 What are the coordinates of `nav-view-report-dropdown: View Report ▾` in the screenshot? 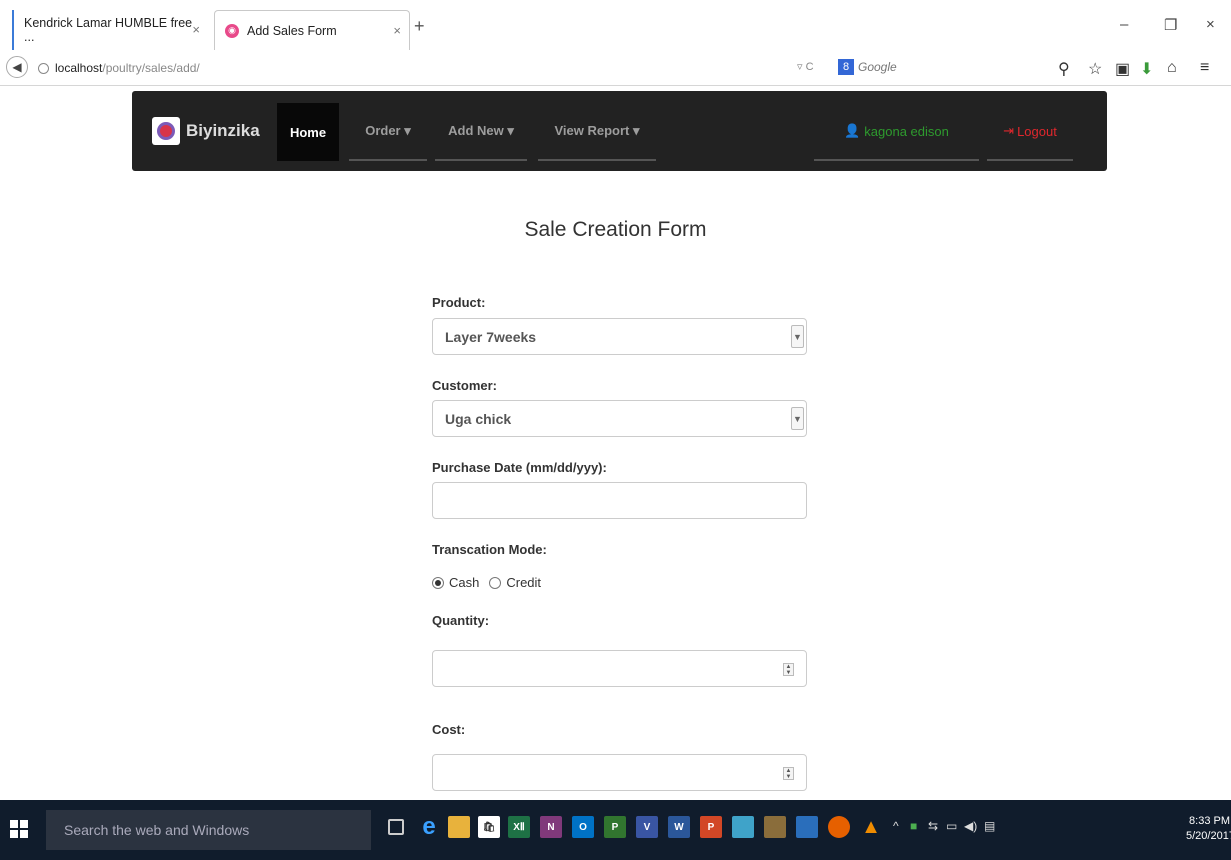 It's located at (597, 131).